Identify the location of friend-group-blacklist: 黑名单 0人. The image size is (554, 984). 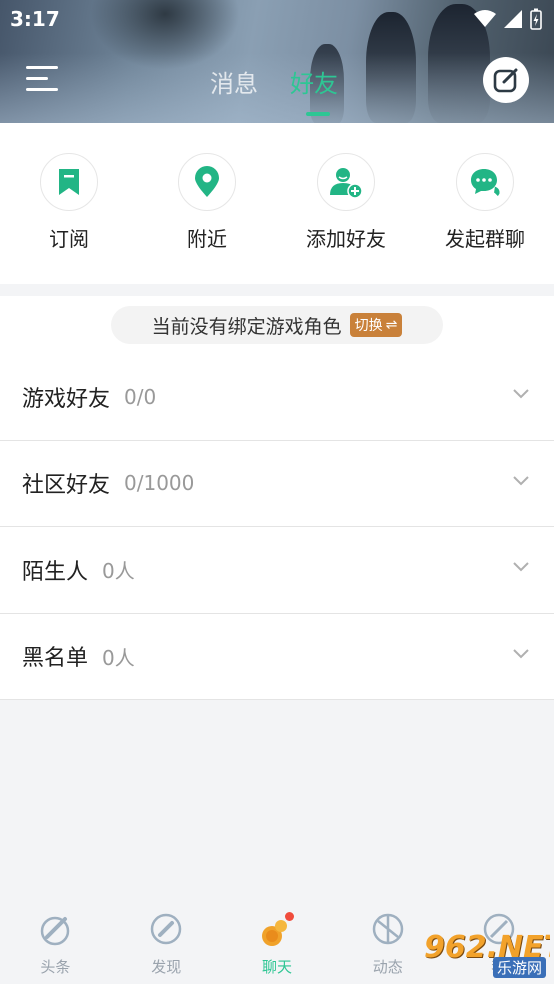
(277, 657).